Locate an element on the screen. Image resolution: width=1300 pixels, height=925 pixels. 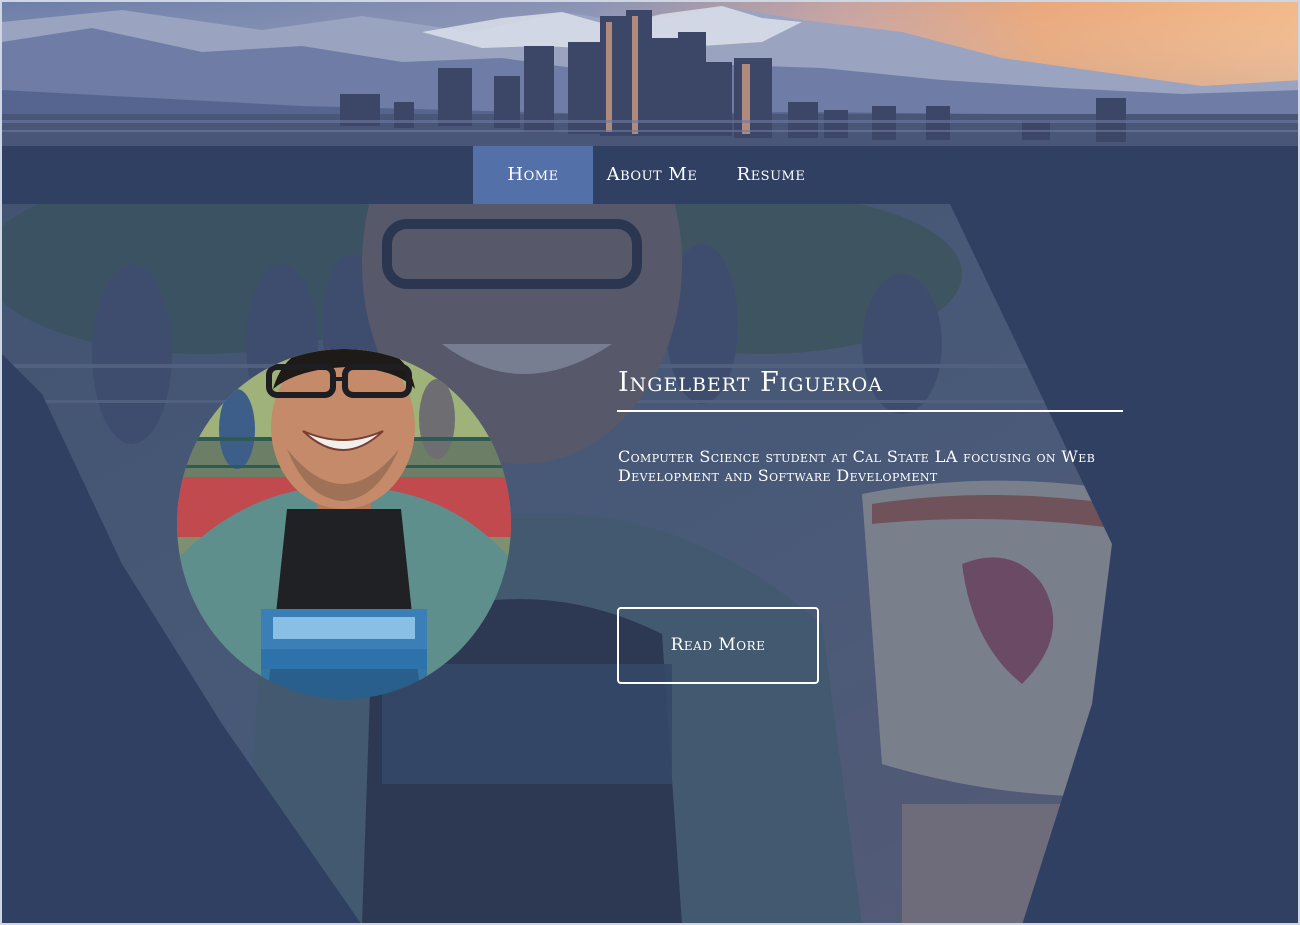
main-nav: Home About Me Resume is located at coordinates (650, 175).